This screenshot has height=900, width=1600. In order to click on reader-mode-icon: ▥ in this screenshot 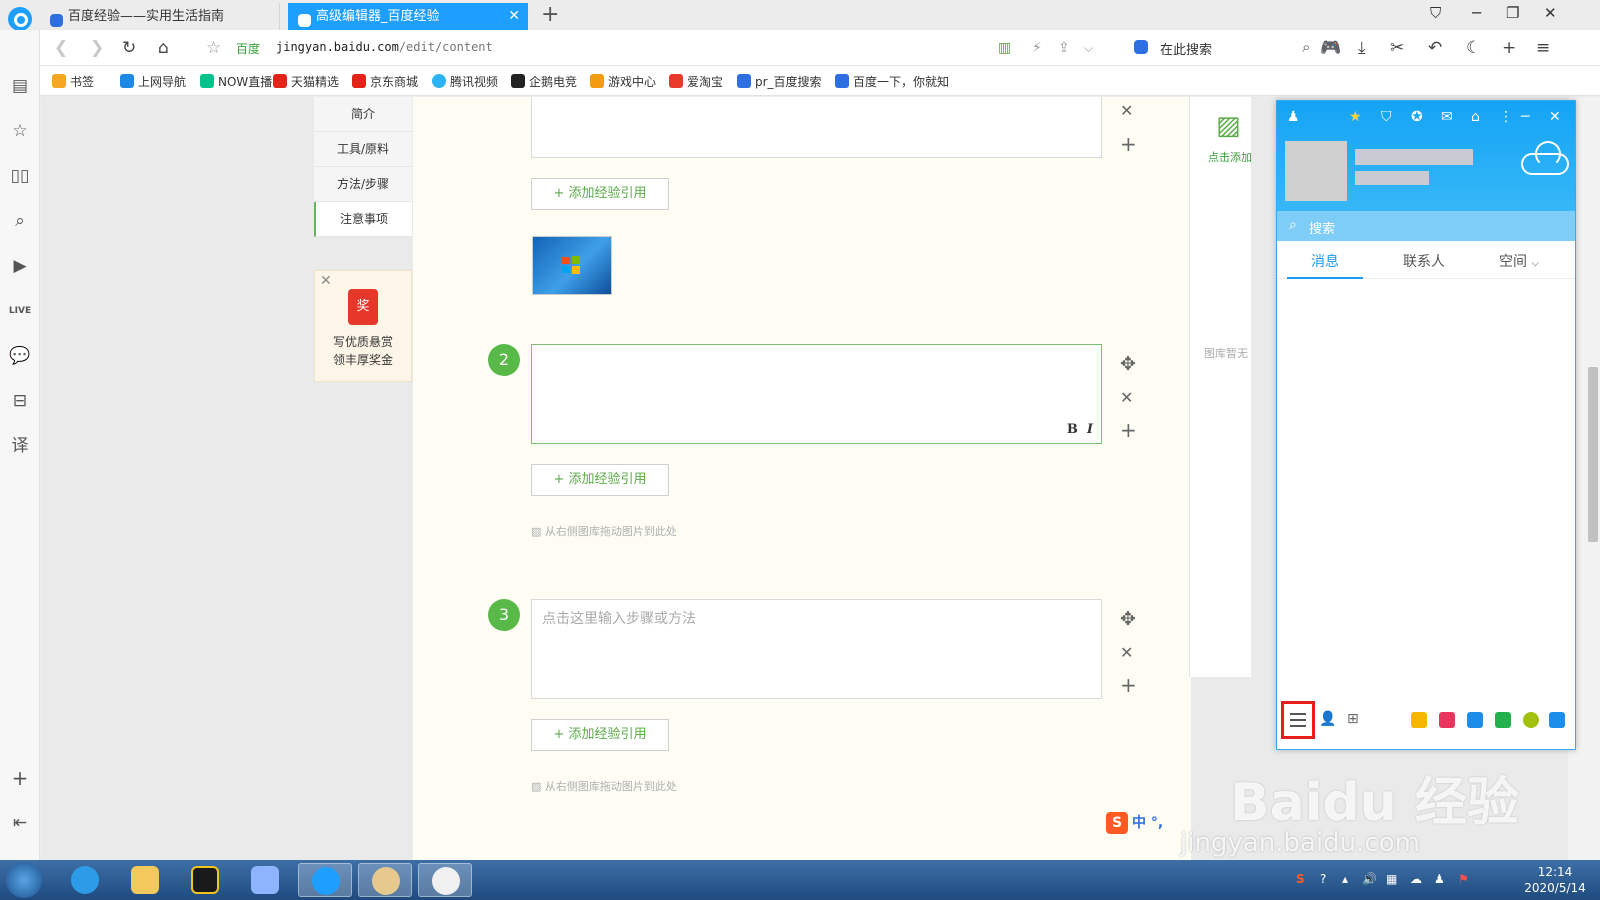, I will do `click(1004, 48)`.